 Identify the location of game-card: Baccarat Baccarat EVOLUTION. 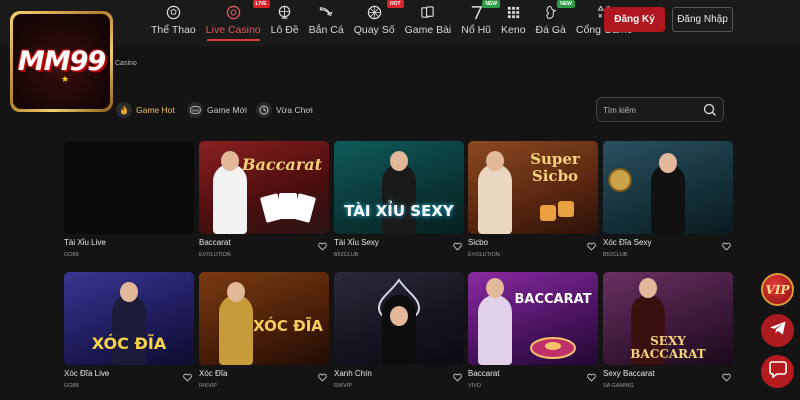
(264, 199).